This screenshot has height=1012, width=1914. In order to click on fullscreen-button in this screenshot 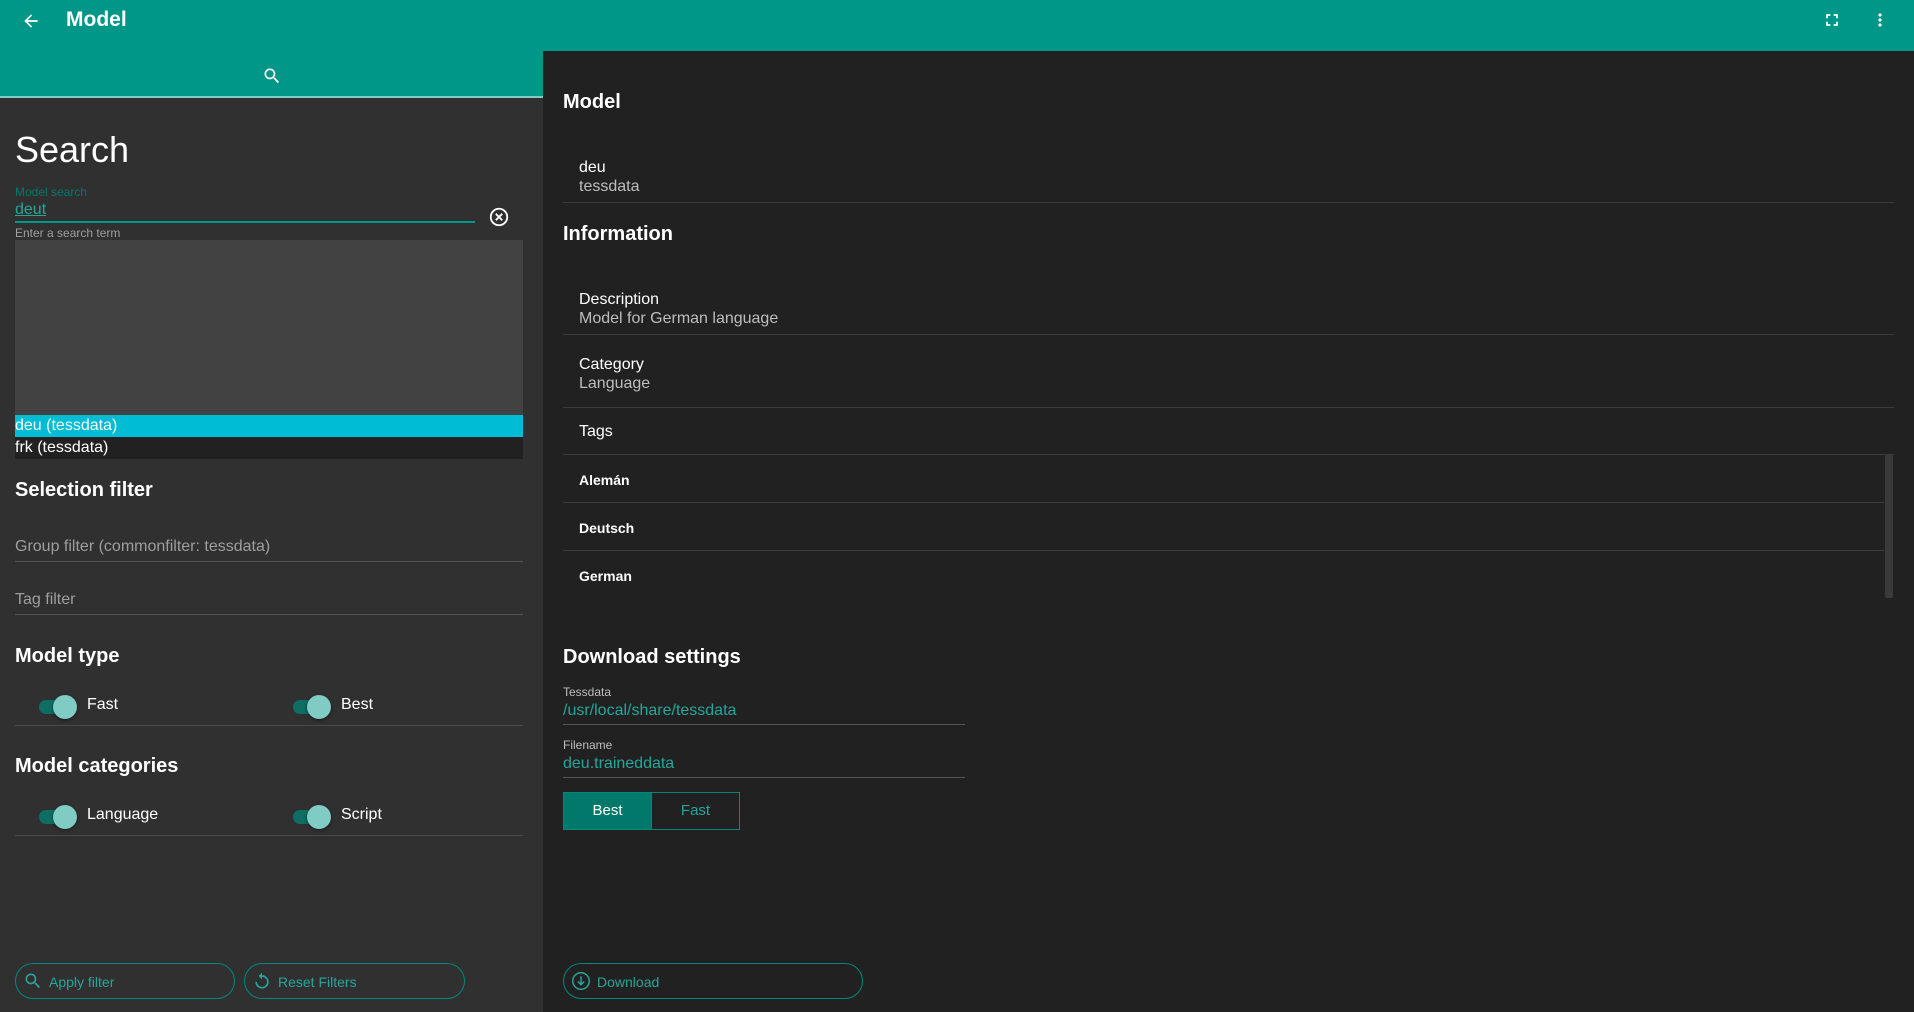, I will do `click(1832, 20)`.